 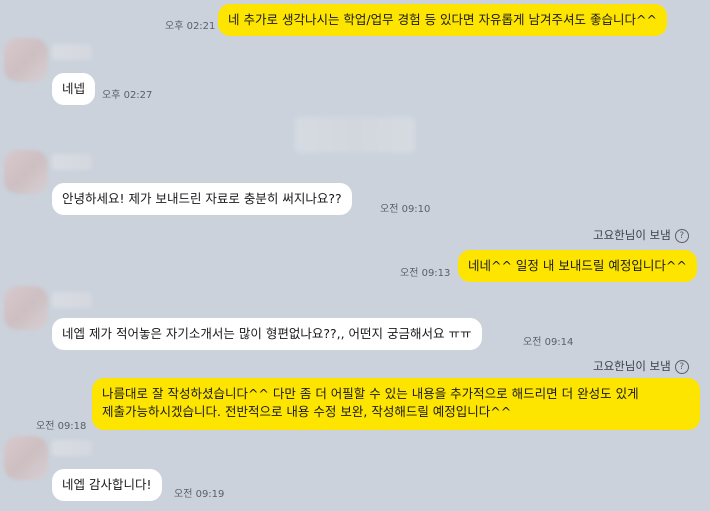 What do you see at coordinates (107, 485) in the screenshot?
I see `their-message-bubble: 네엡 감사합니다!` at bounding box center [107, 485].